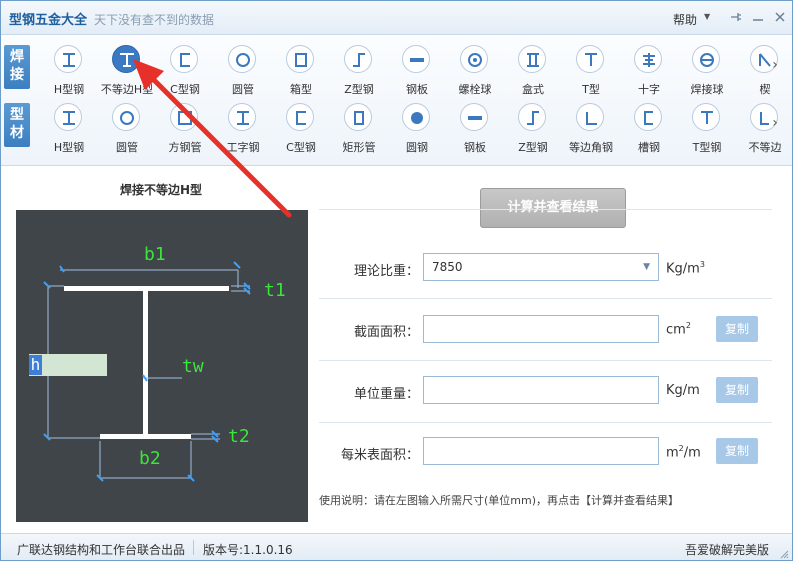  I want to click on tool-row1-t-section: T型, so click(591, 71).